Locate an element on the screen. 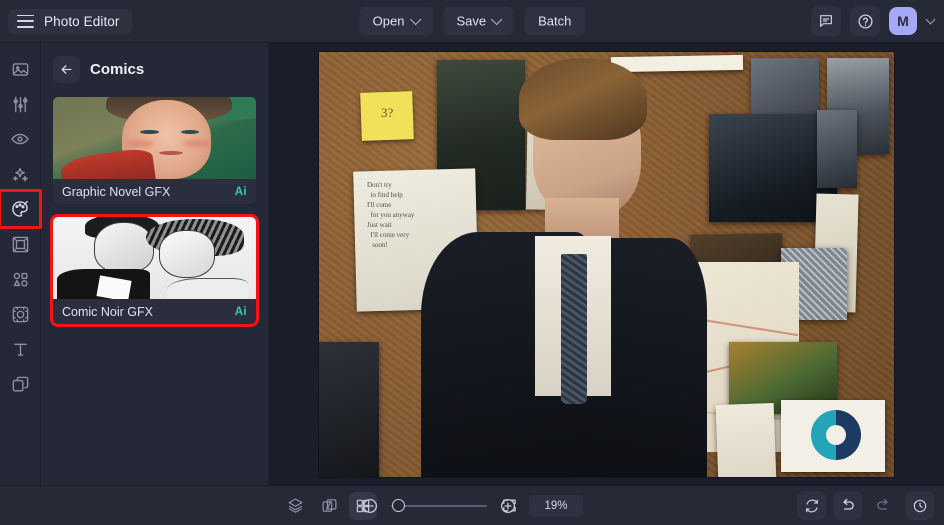 Image resolution: width=944 pixels, height=525 pixels. redo-icon is located at coordinates (882, 504).